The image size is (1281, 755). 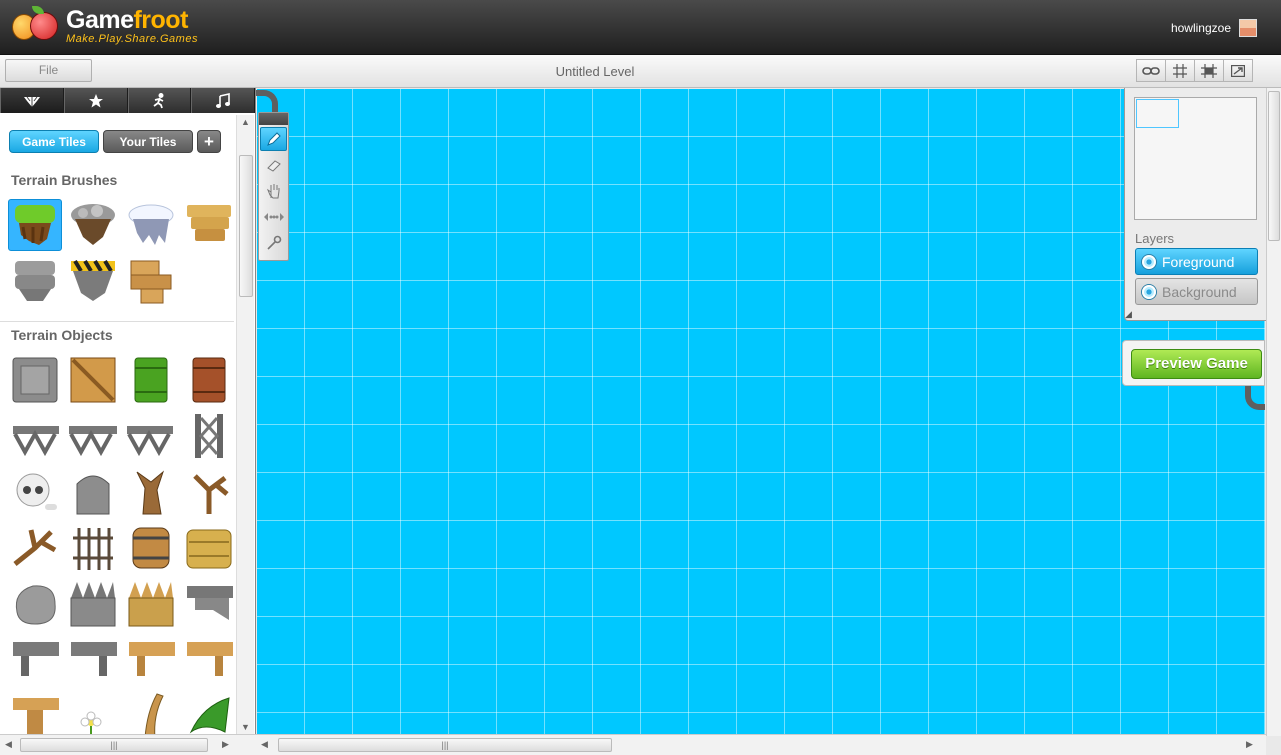 What do you see at coordinates (151, 492) in the screenshot?
I see `tree-trunk` at bounding box center [151, 492].